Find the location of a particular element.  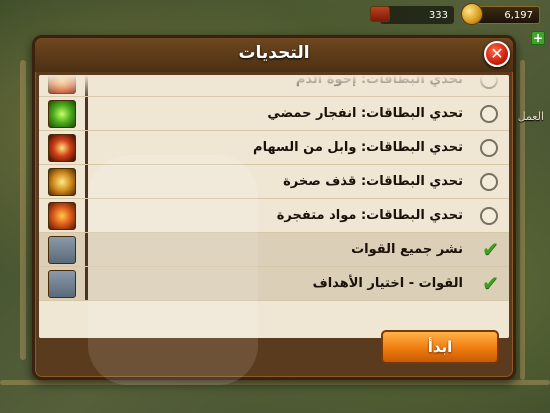

rock-card-icon is located at coordinates (62, 182).